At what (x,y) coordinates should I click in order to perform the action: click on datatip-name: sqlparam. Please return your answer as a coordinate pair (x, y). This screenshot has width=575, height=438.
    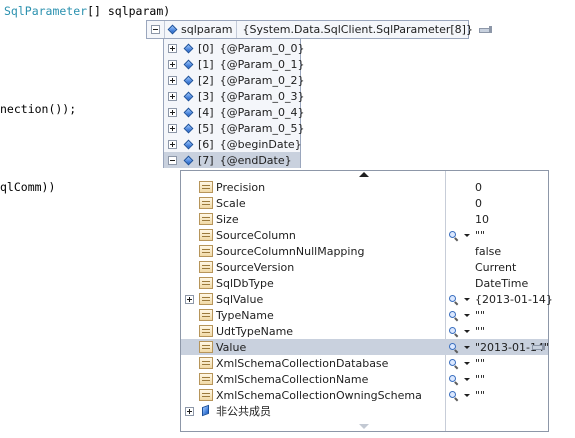
    Looking at the image, I should click on (207, 29).